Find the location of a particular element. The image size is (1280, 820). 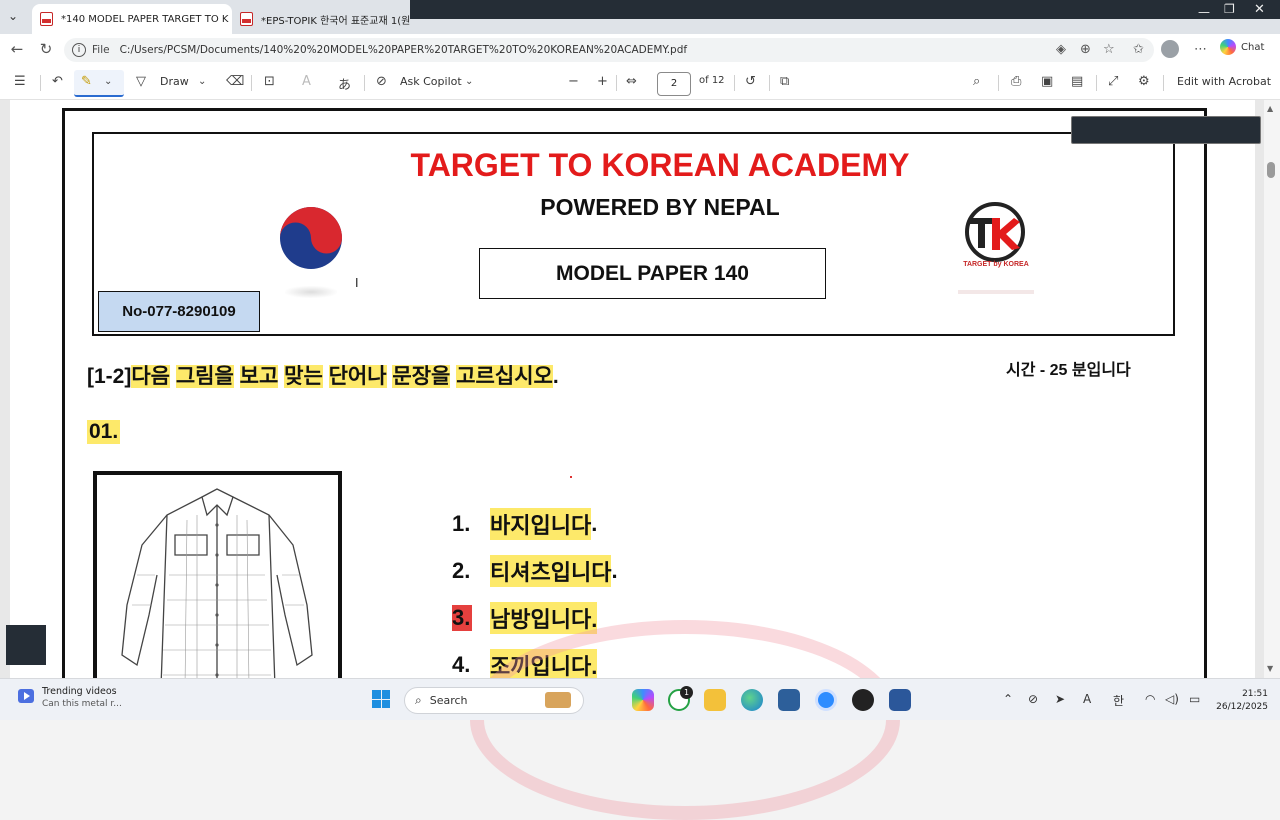

file-explorer-icon is located at coordinates (715, 700).